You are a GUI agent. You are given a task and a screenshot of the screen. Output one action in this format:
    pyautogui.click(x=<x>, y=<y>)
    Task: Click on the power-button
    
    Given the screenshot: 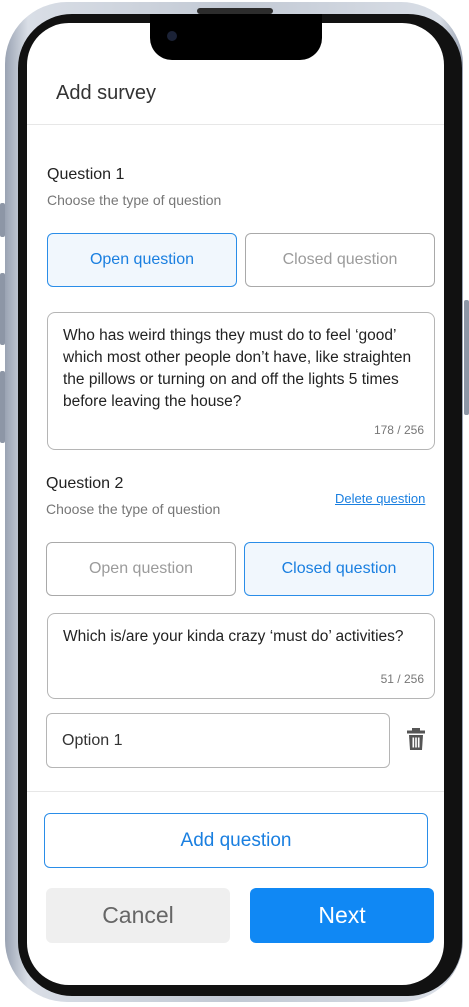 What is the action you would take?
    pyautogui.click(x=466, y=357)
    